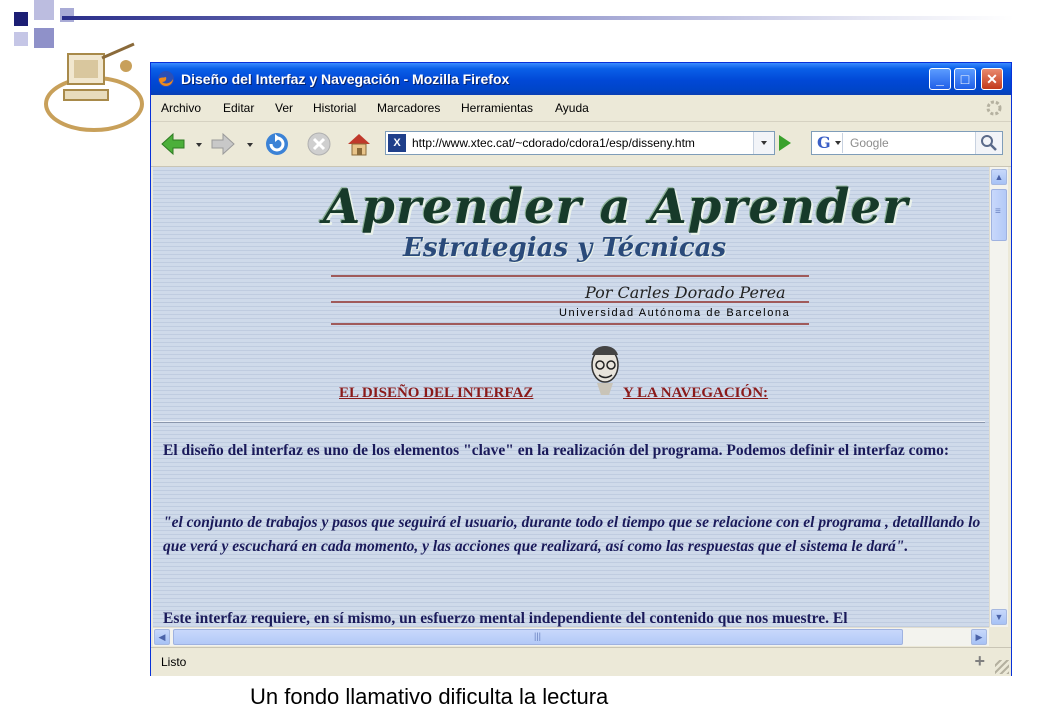 This screenshot has height=720, width=1040. Describe the element at coordinates (565, 248) in the screenshot. I see `logo-subtitle: Estrategias y Técnicas` at that location.